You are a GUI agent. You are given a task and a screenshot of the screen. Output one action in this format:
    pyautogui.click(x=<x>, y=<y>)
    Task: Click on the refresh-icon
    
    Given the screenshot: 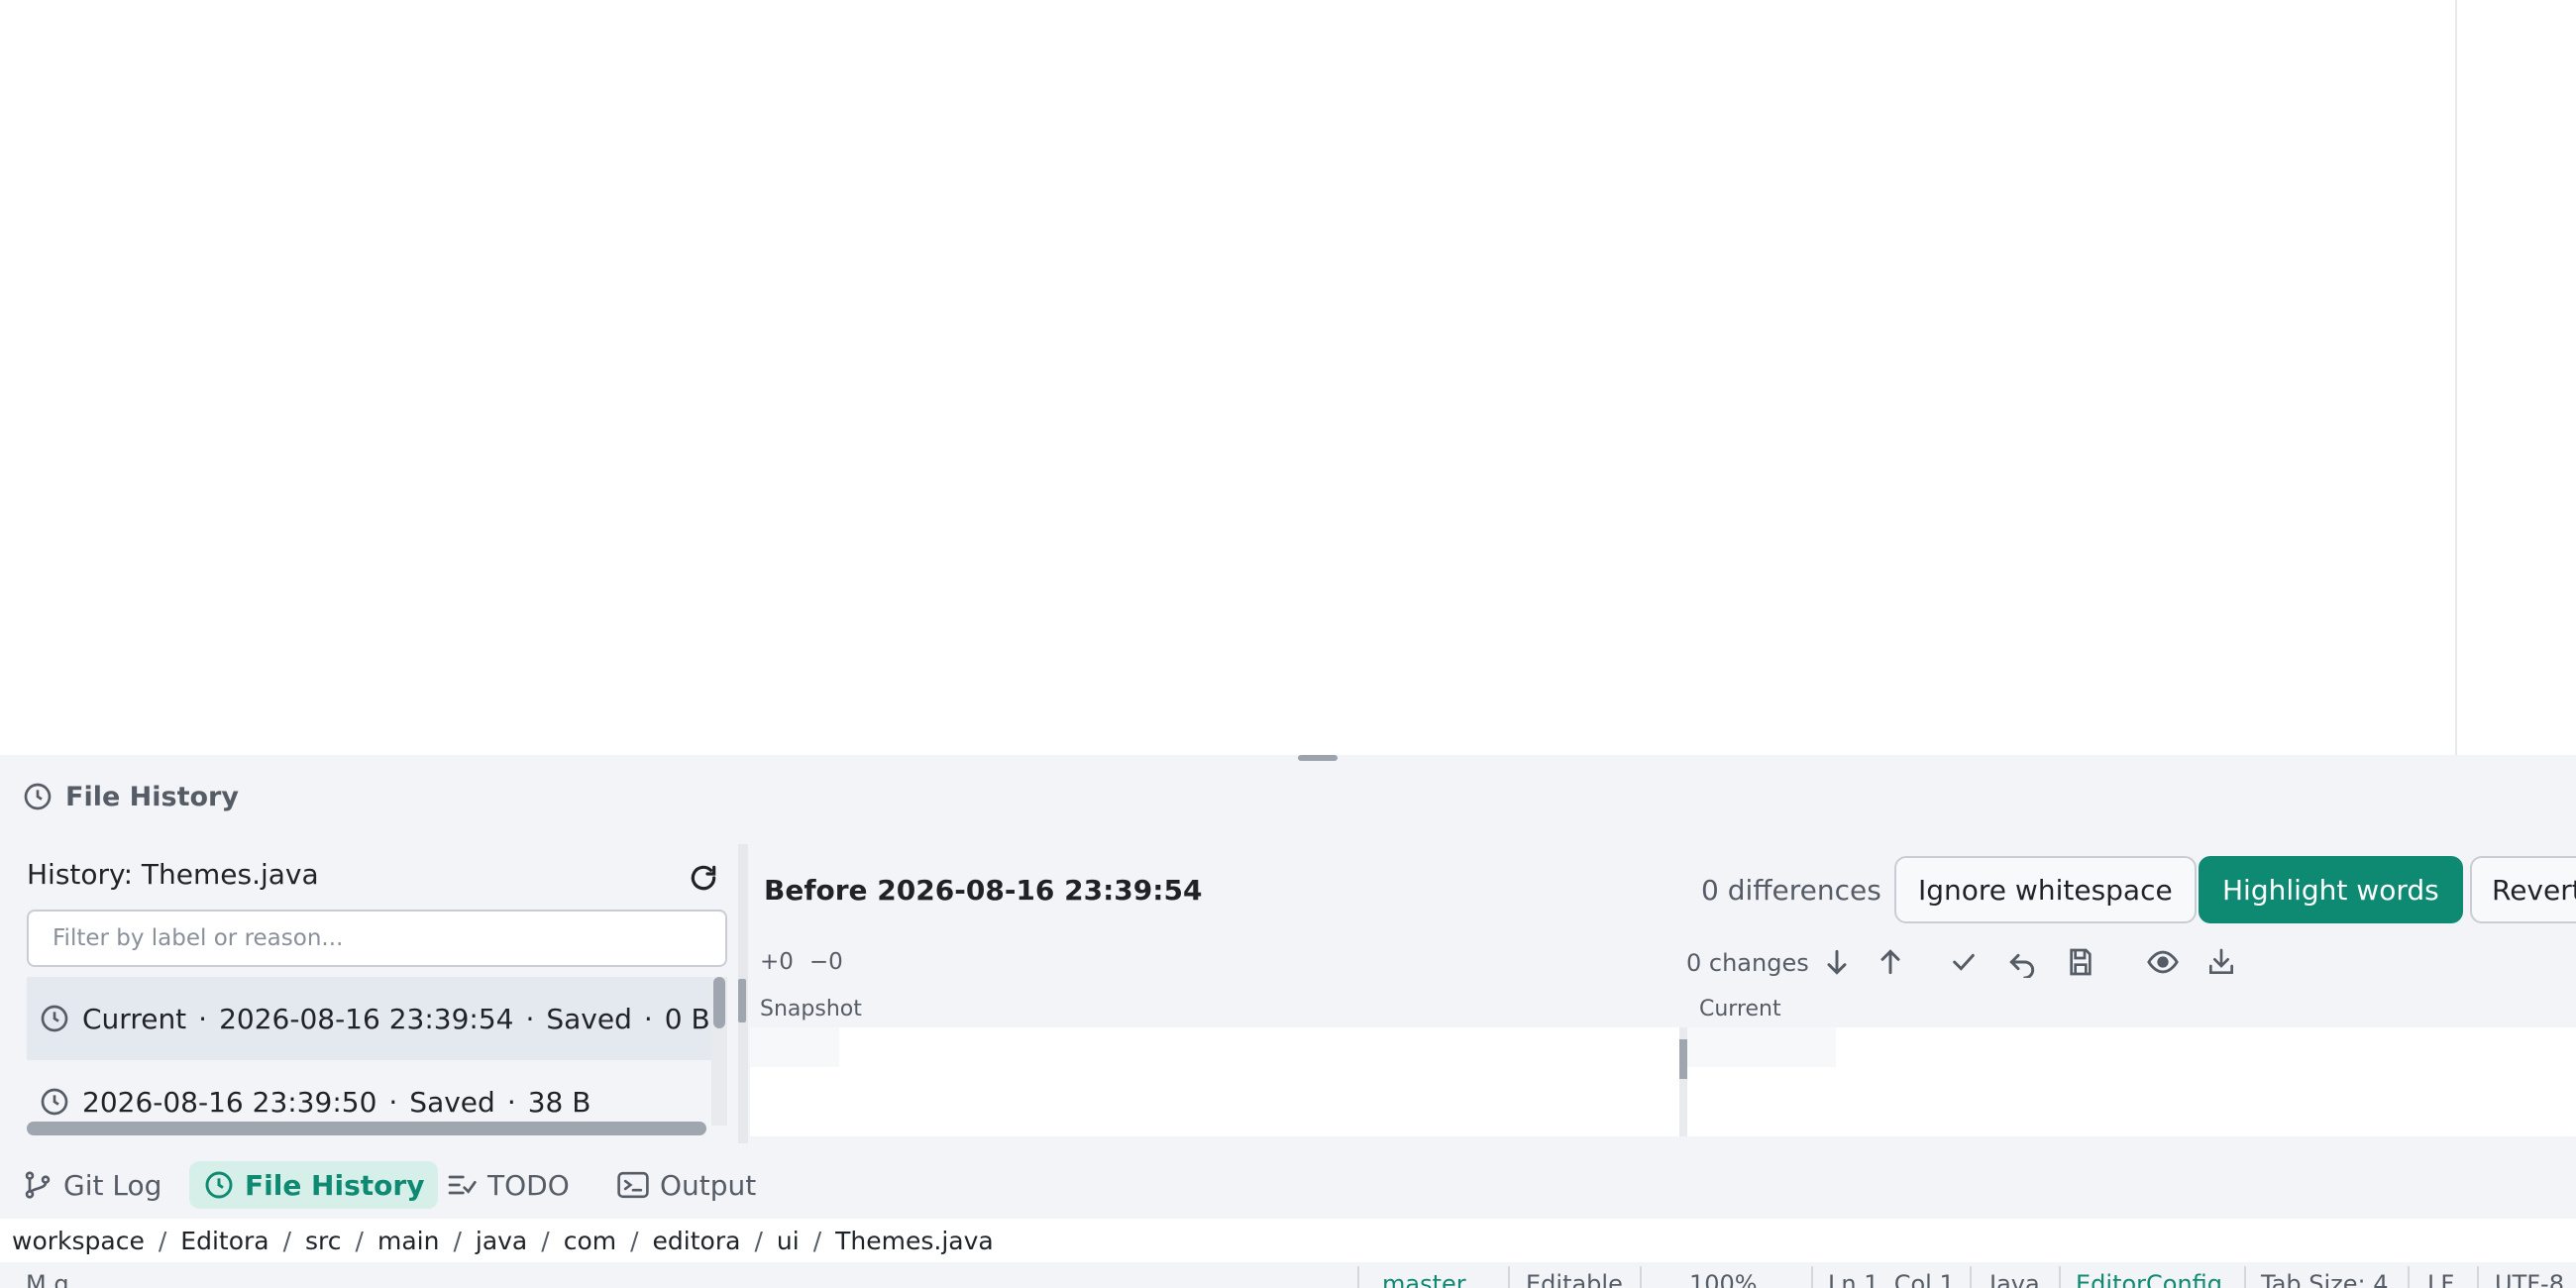 What is the action you would take?
    pyautogui.click(x=703, y=878)
    